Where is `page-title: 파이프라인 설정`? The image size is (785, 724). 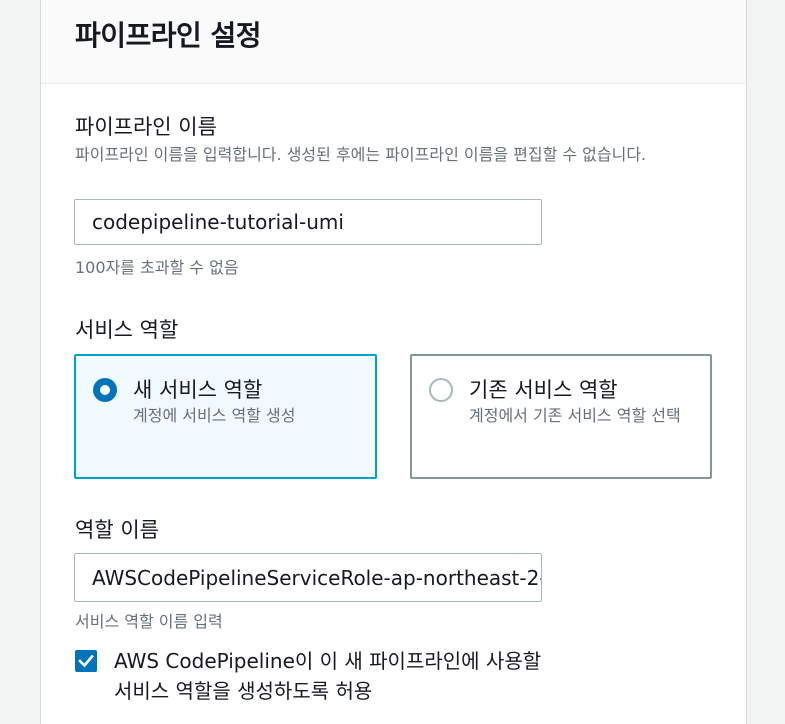
page-title: 파이프라인 설정 is located at coordinates (168, 35).